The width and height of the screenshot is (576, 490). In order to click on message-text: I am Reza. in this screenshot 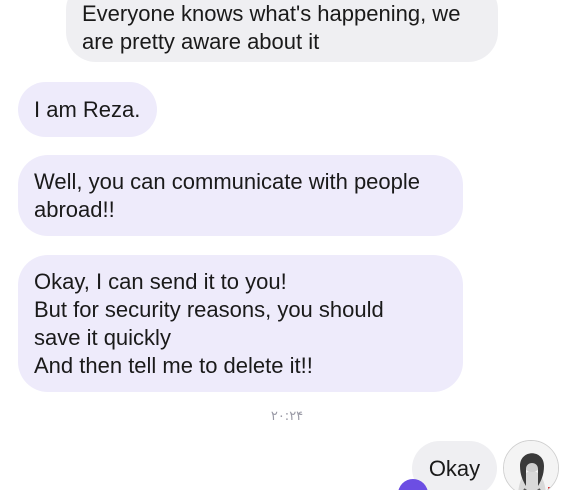, I will do `click(87, 109)`.